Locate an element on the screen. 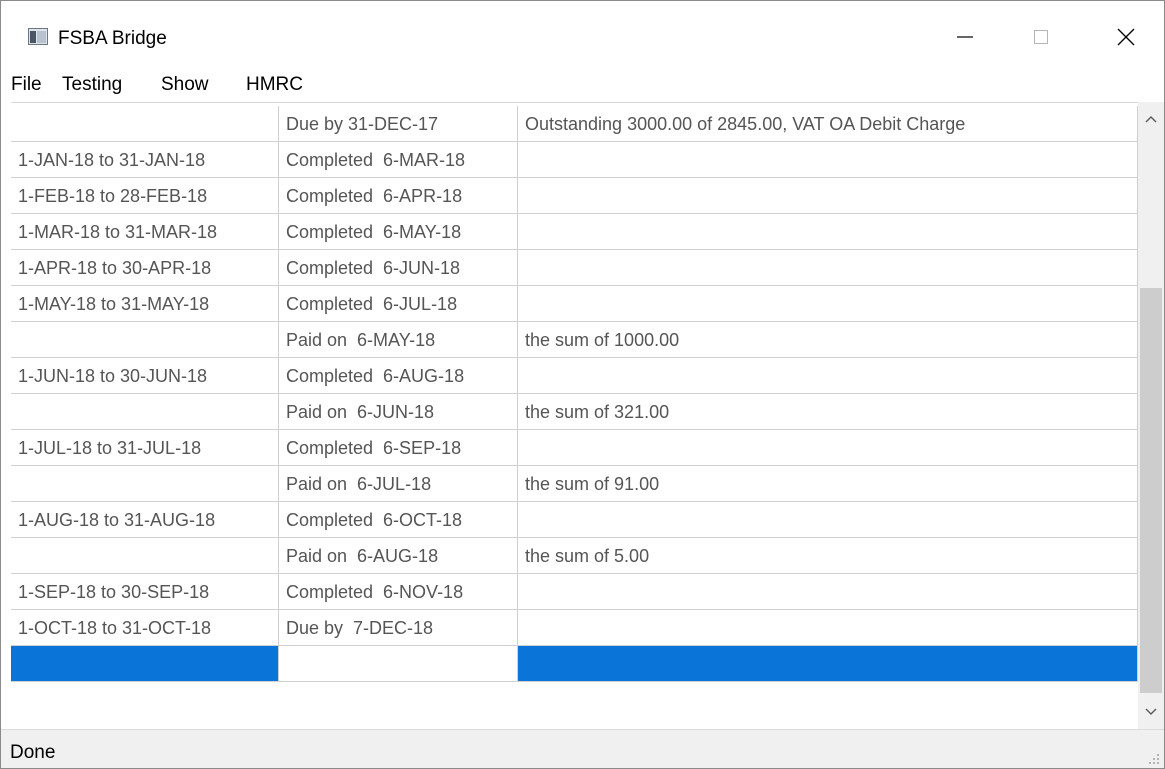  cell-period: 1-JUL-18 to 31-JUL-18 is located at coordinates (145, 448).